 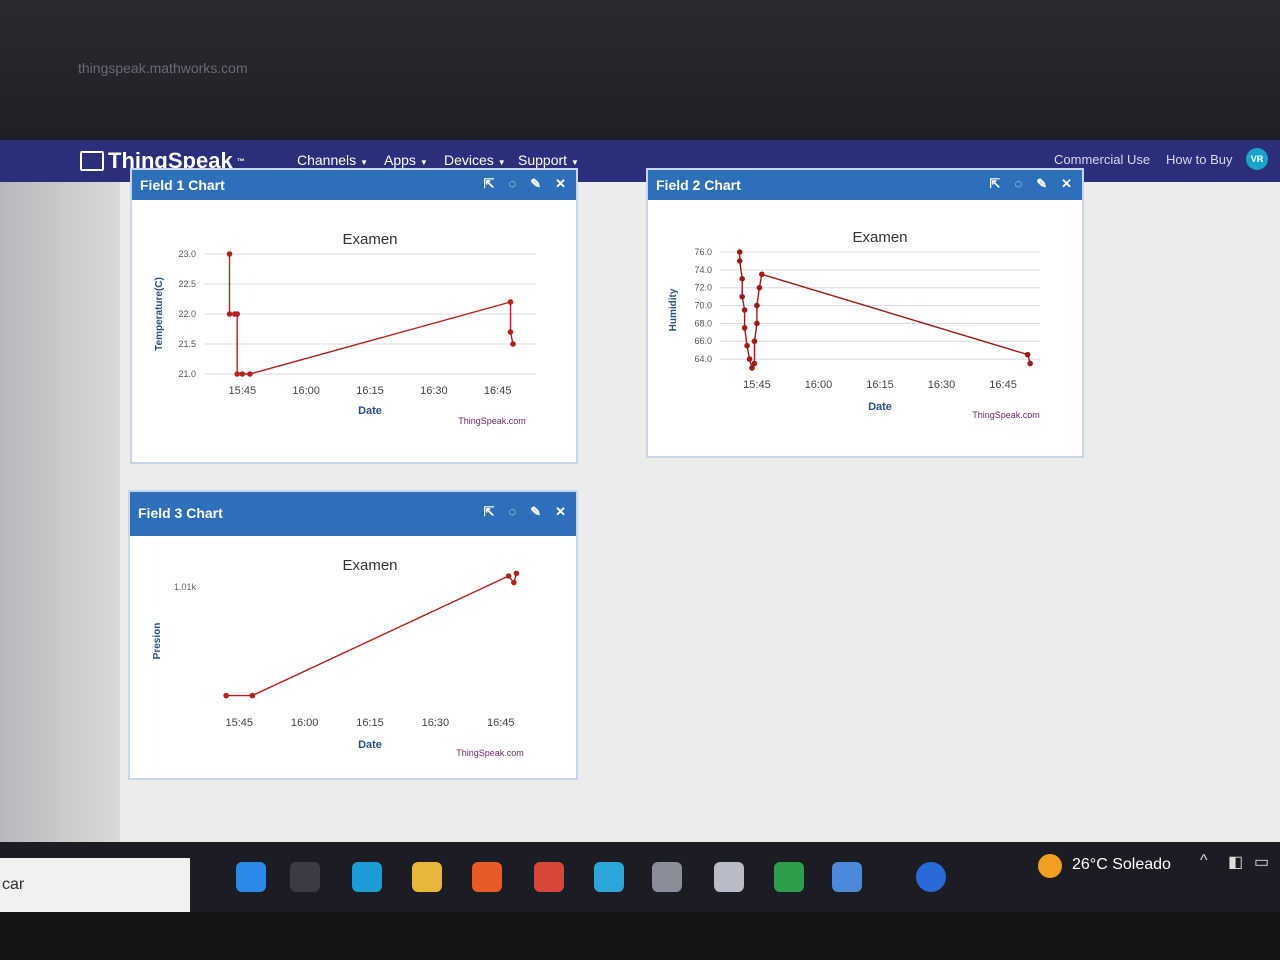 I want to click on y-tick-label: 22.5, so click(x=187, y=284).